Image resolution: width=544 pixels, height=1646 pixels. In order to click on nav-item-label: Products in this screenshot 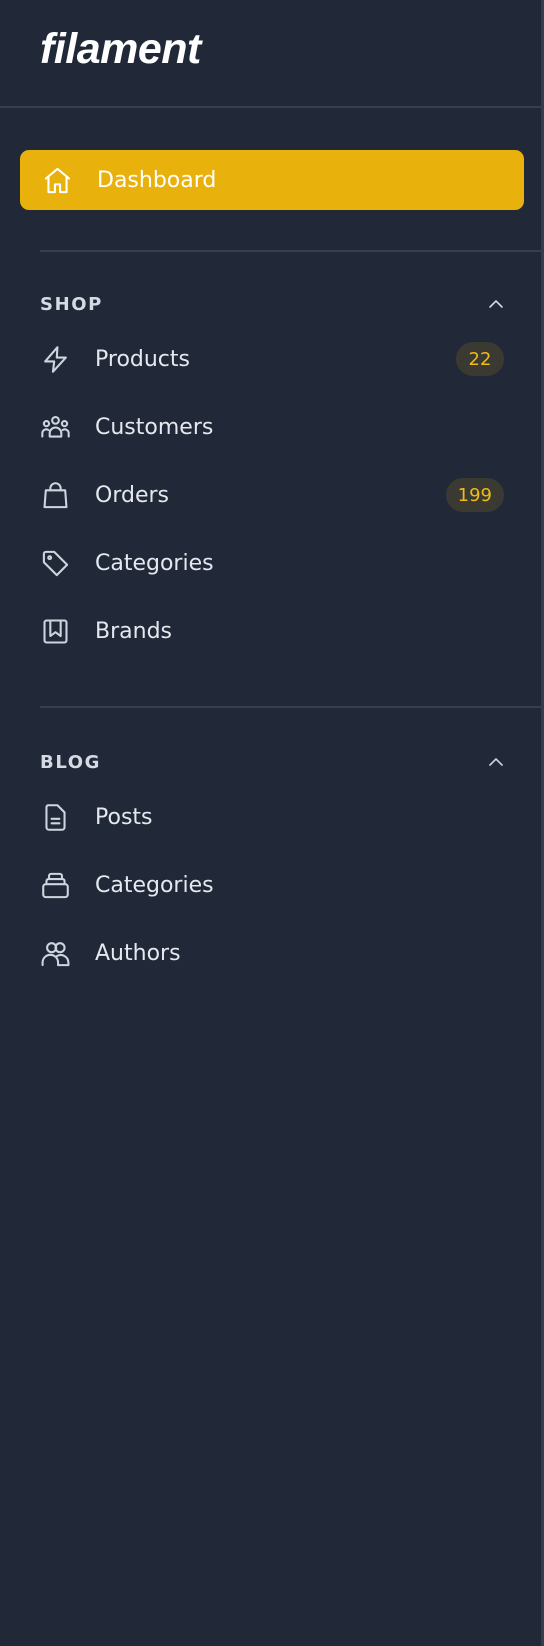, I will do `click(142, 359)`.